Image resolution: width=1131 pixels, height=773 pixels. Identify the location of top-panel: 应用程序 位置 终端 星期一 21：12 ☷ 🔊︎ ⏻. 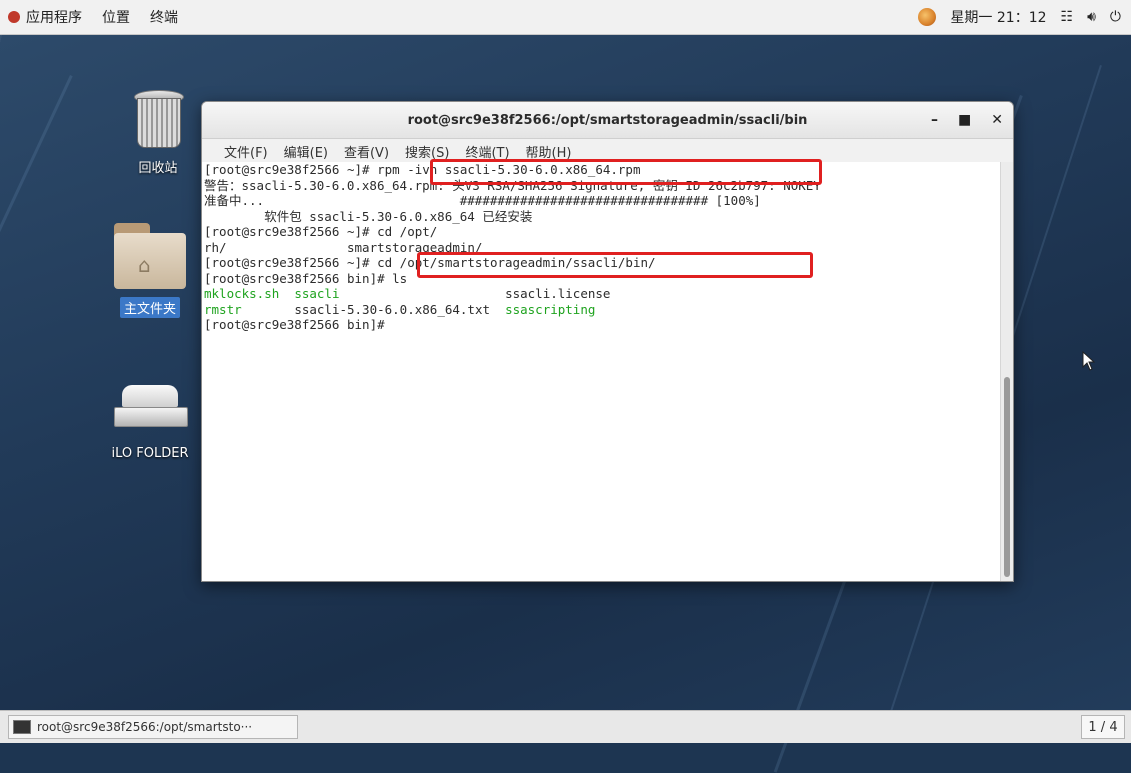
(565, 17).